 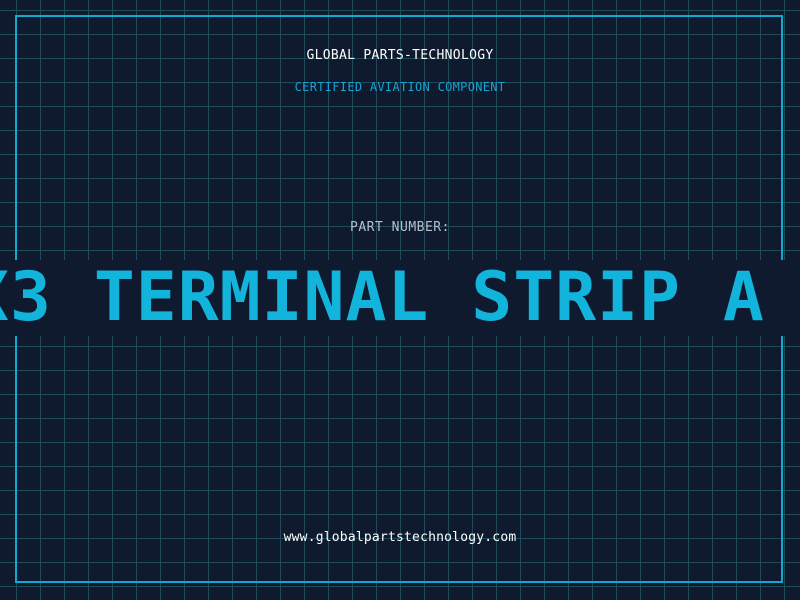 I want to click on part-number-label: PART NUMBER:, so click(x=400, y=227).